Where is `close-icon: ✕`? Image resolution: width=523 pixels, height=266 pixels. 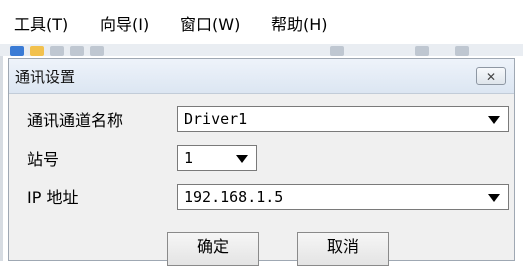
close-icon: ✕ is located at coordinates (491, 77).